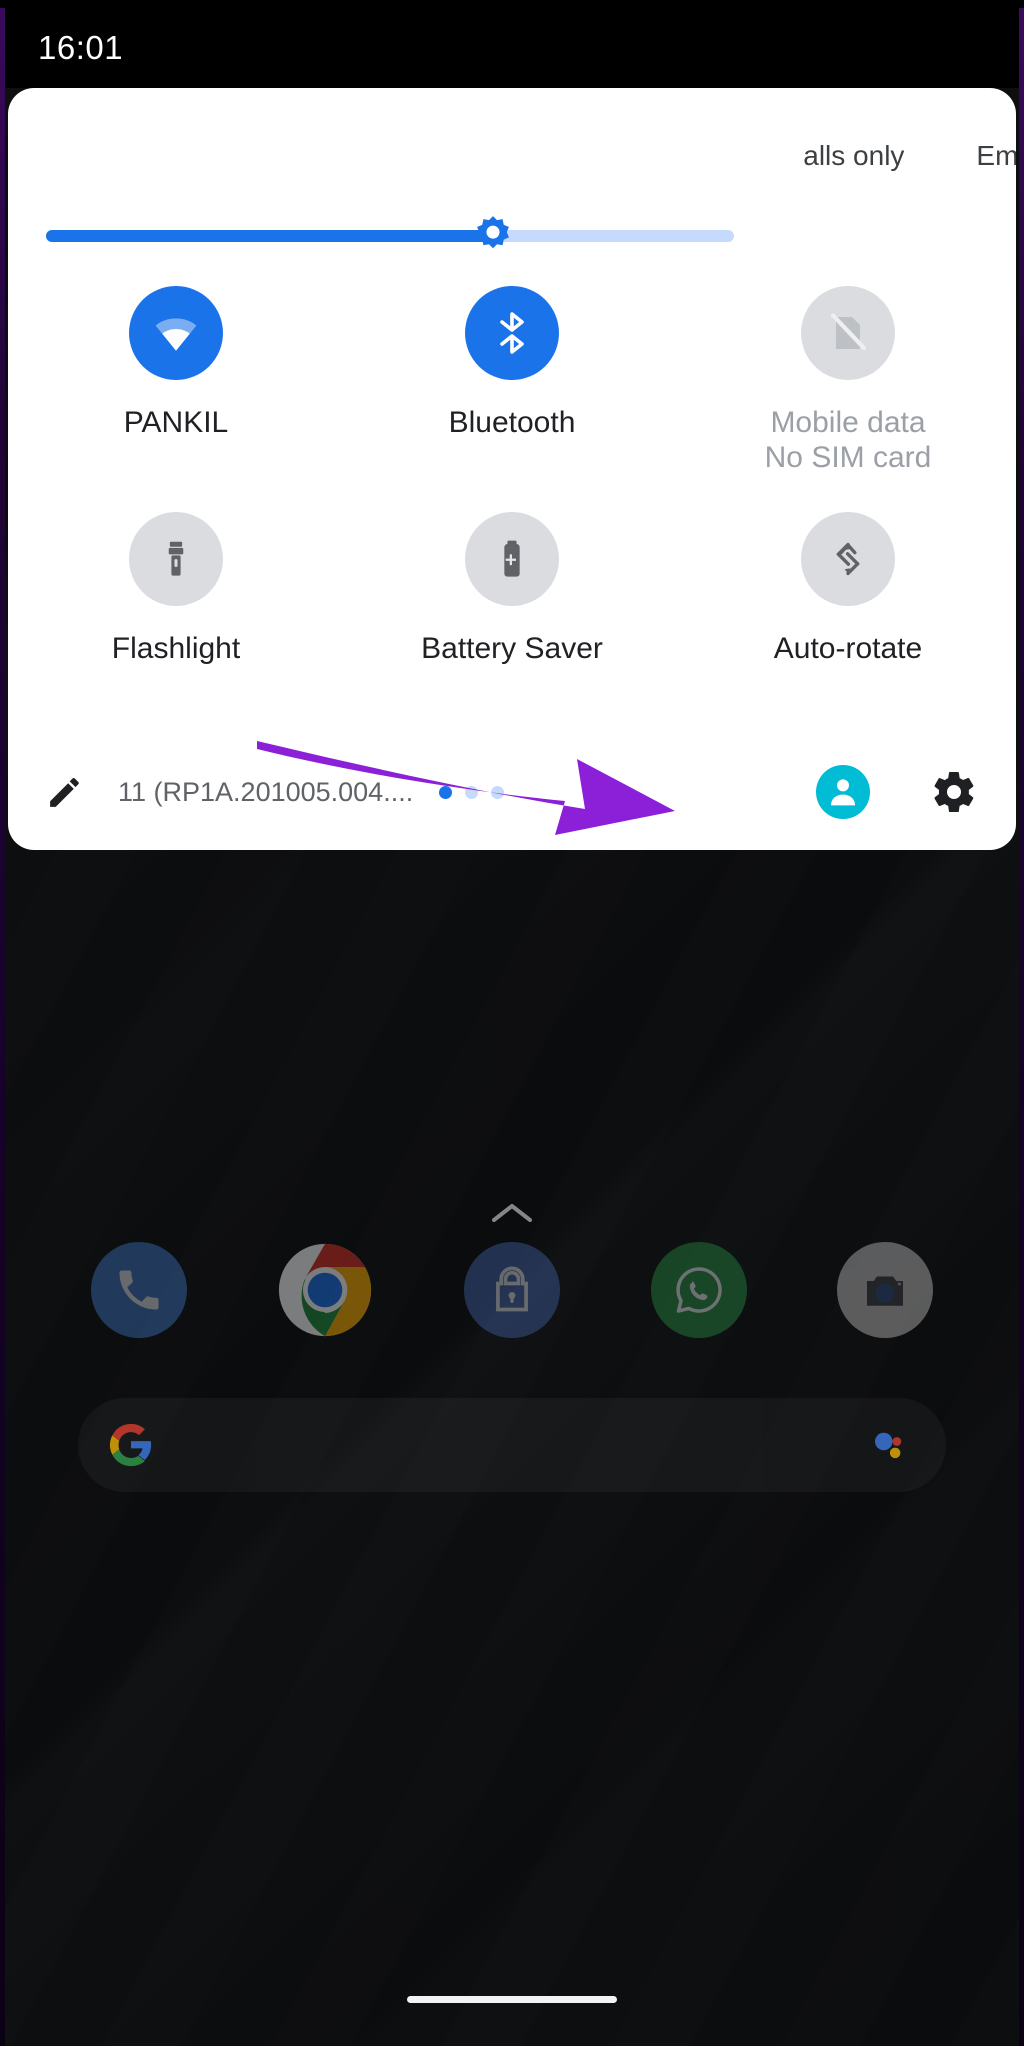 This screenshot has width=1024, height=2046. What do you see at coordinates (848, 648) in the screenshot?
I see `tile-label-auto-rotate: Auto-rotate` at bounding box center [848, 648].